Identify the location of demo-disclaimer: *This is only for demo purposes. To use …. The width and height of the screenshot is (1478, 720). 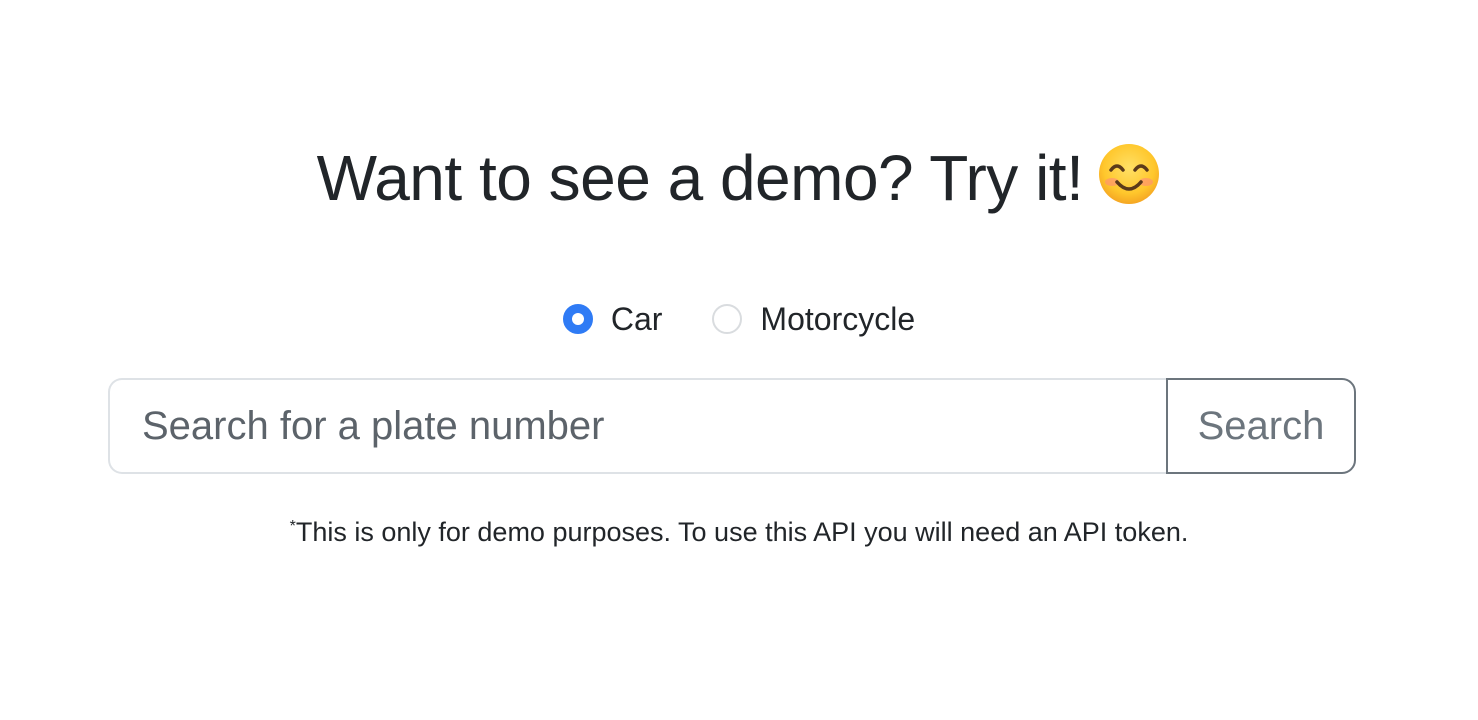
(739, 532).